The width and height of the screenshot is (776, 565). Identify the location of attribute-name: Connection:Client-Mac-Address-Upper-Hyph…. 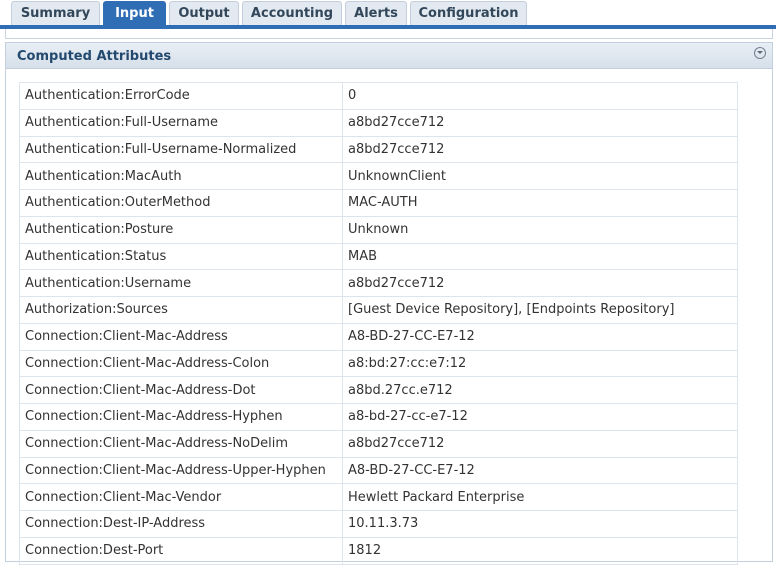
(181, 470).